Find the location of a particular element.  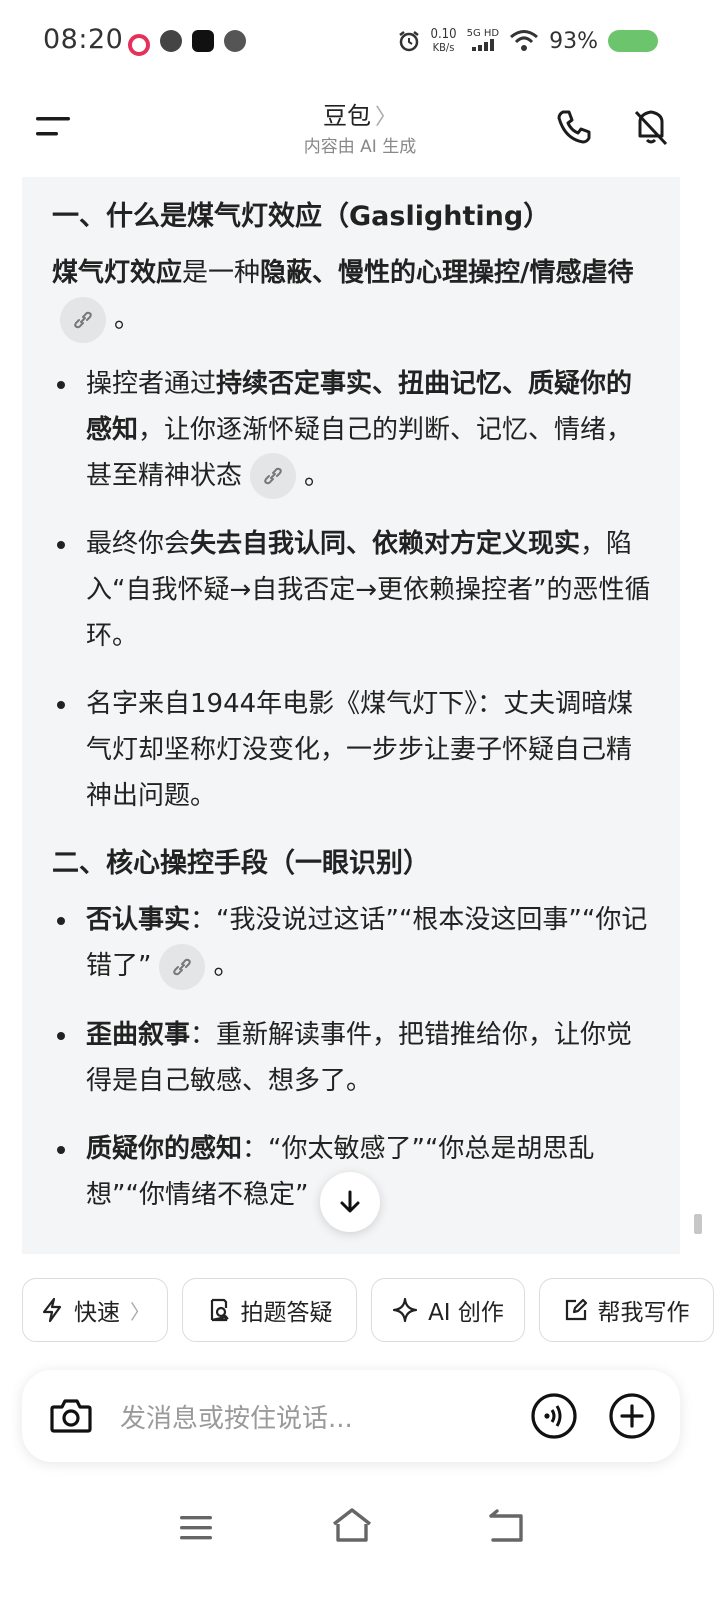

back-icon is located at coordinates (507, 1527).